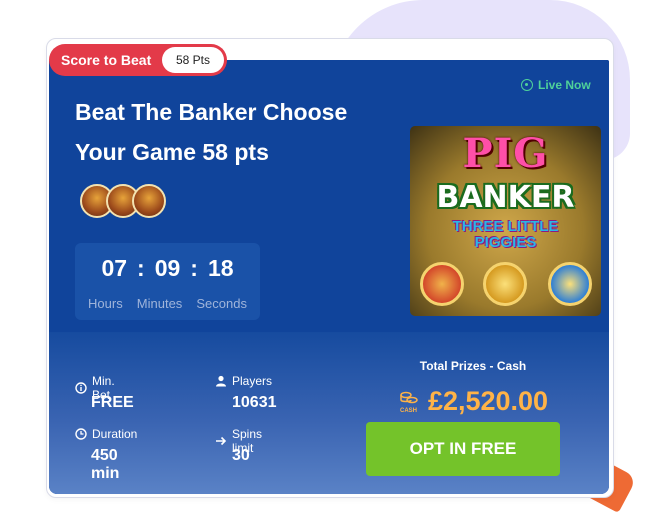 The image size is (664, 530). I want to click on countdown-labels: Hours Minutes Seconds, so click(167, 303).